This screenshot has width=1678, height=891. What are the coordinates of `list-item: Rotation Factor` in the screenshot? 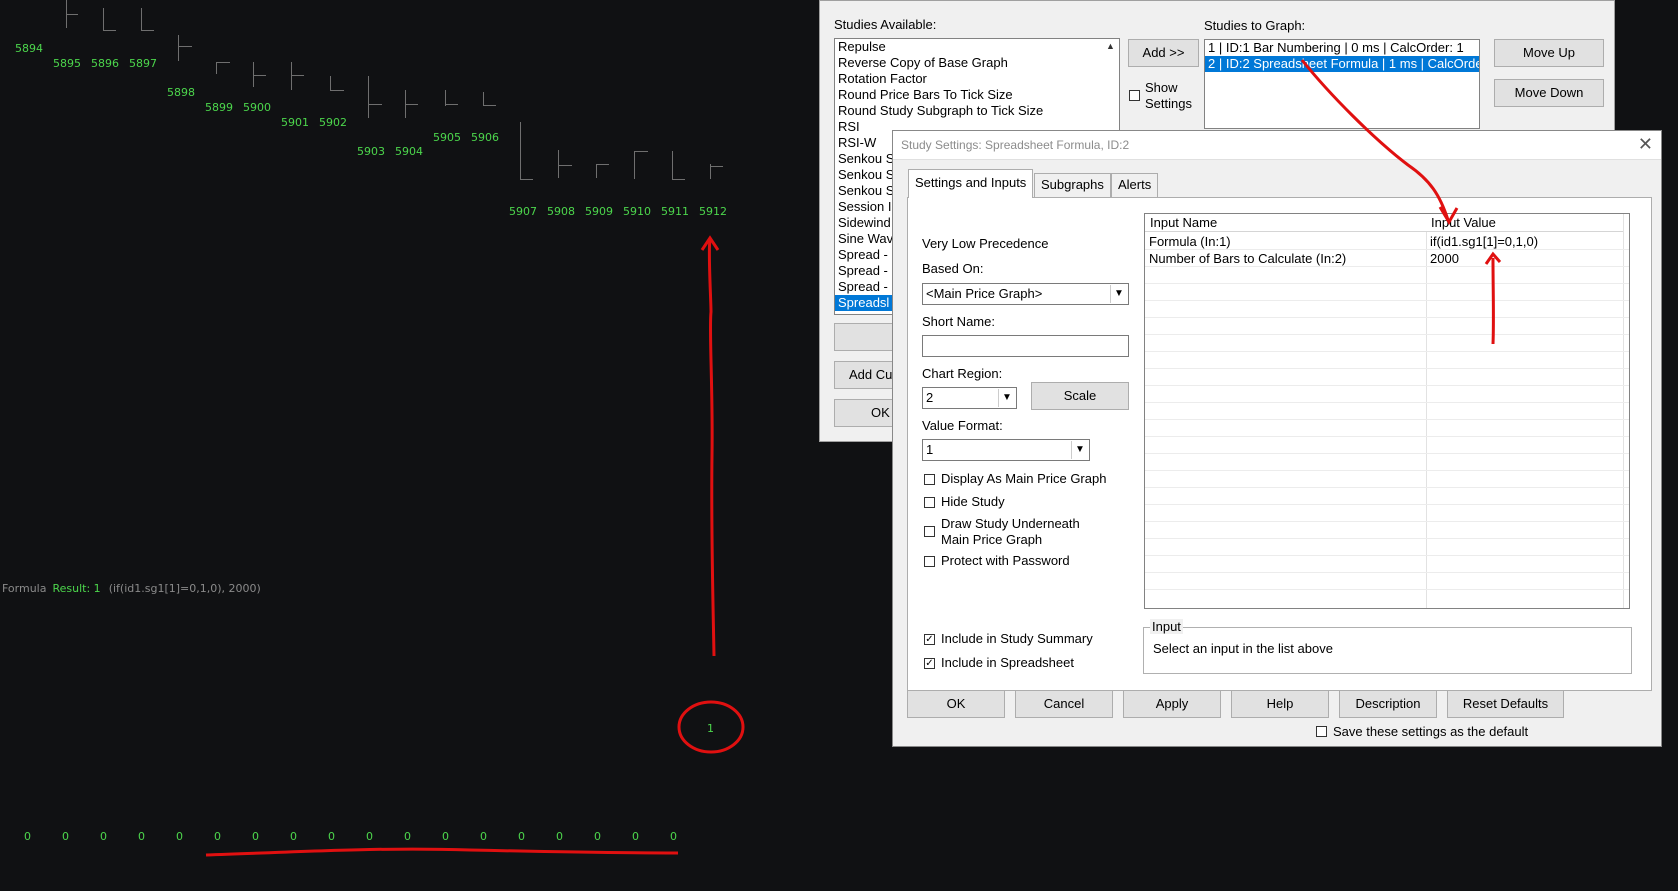 It's located at (977, 79).